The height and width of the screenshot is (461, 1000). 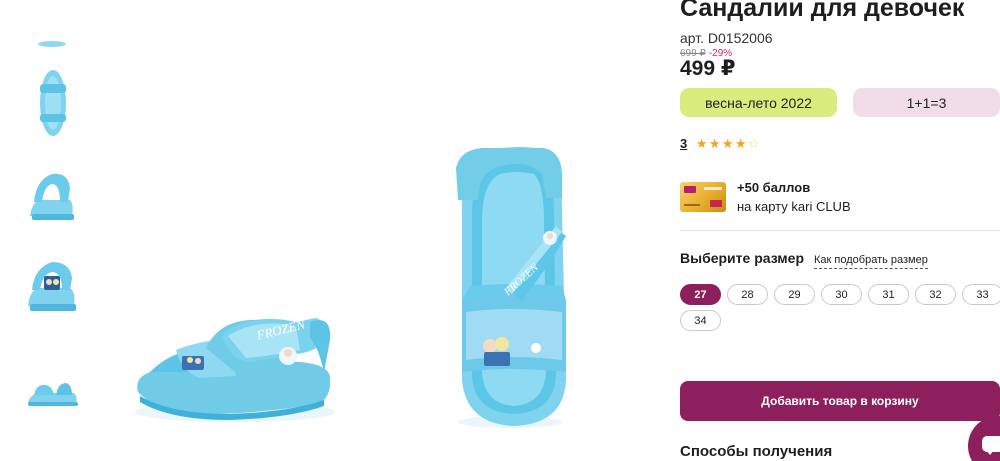 I want to click on size-guide-link: Как подобрать размер, so click(x=871, y=261).